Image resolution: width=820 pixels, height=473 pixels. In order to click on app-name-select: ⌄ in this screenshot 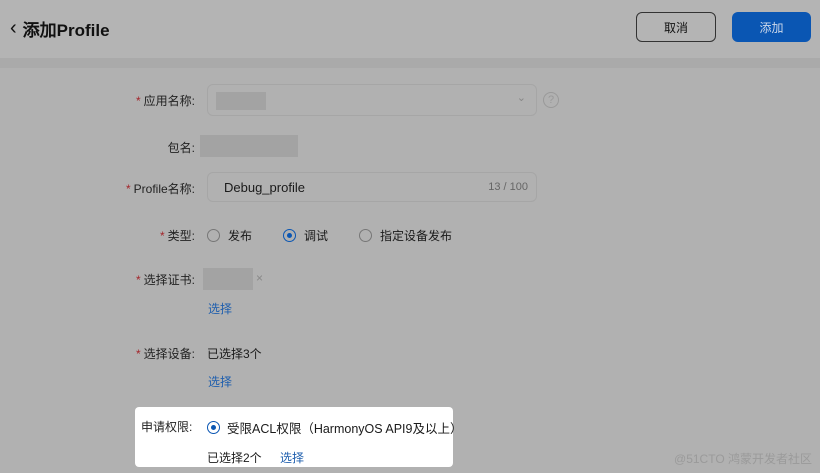, I will do `click(372, 100)`.